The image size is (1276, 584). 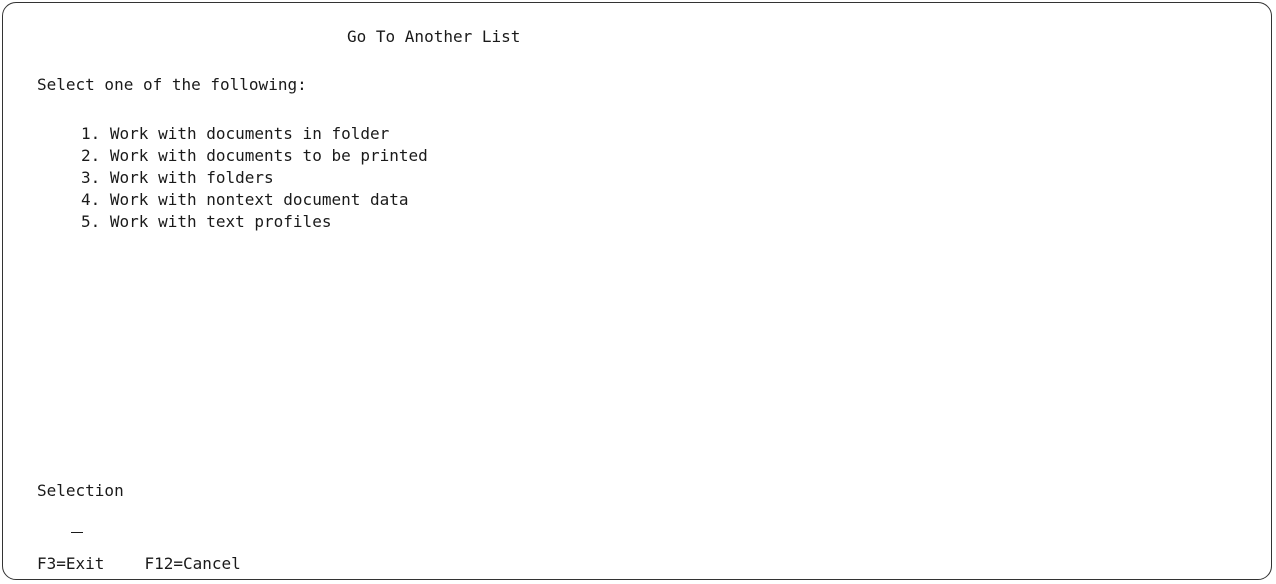 I want to click on option-text-profiles: 5. Work with text profiles, so click(x=254, y=222).